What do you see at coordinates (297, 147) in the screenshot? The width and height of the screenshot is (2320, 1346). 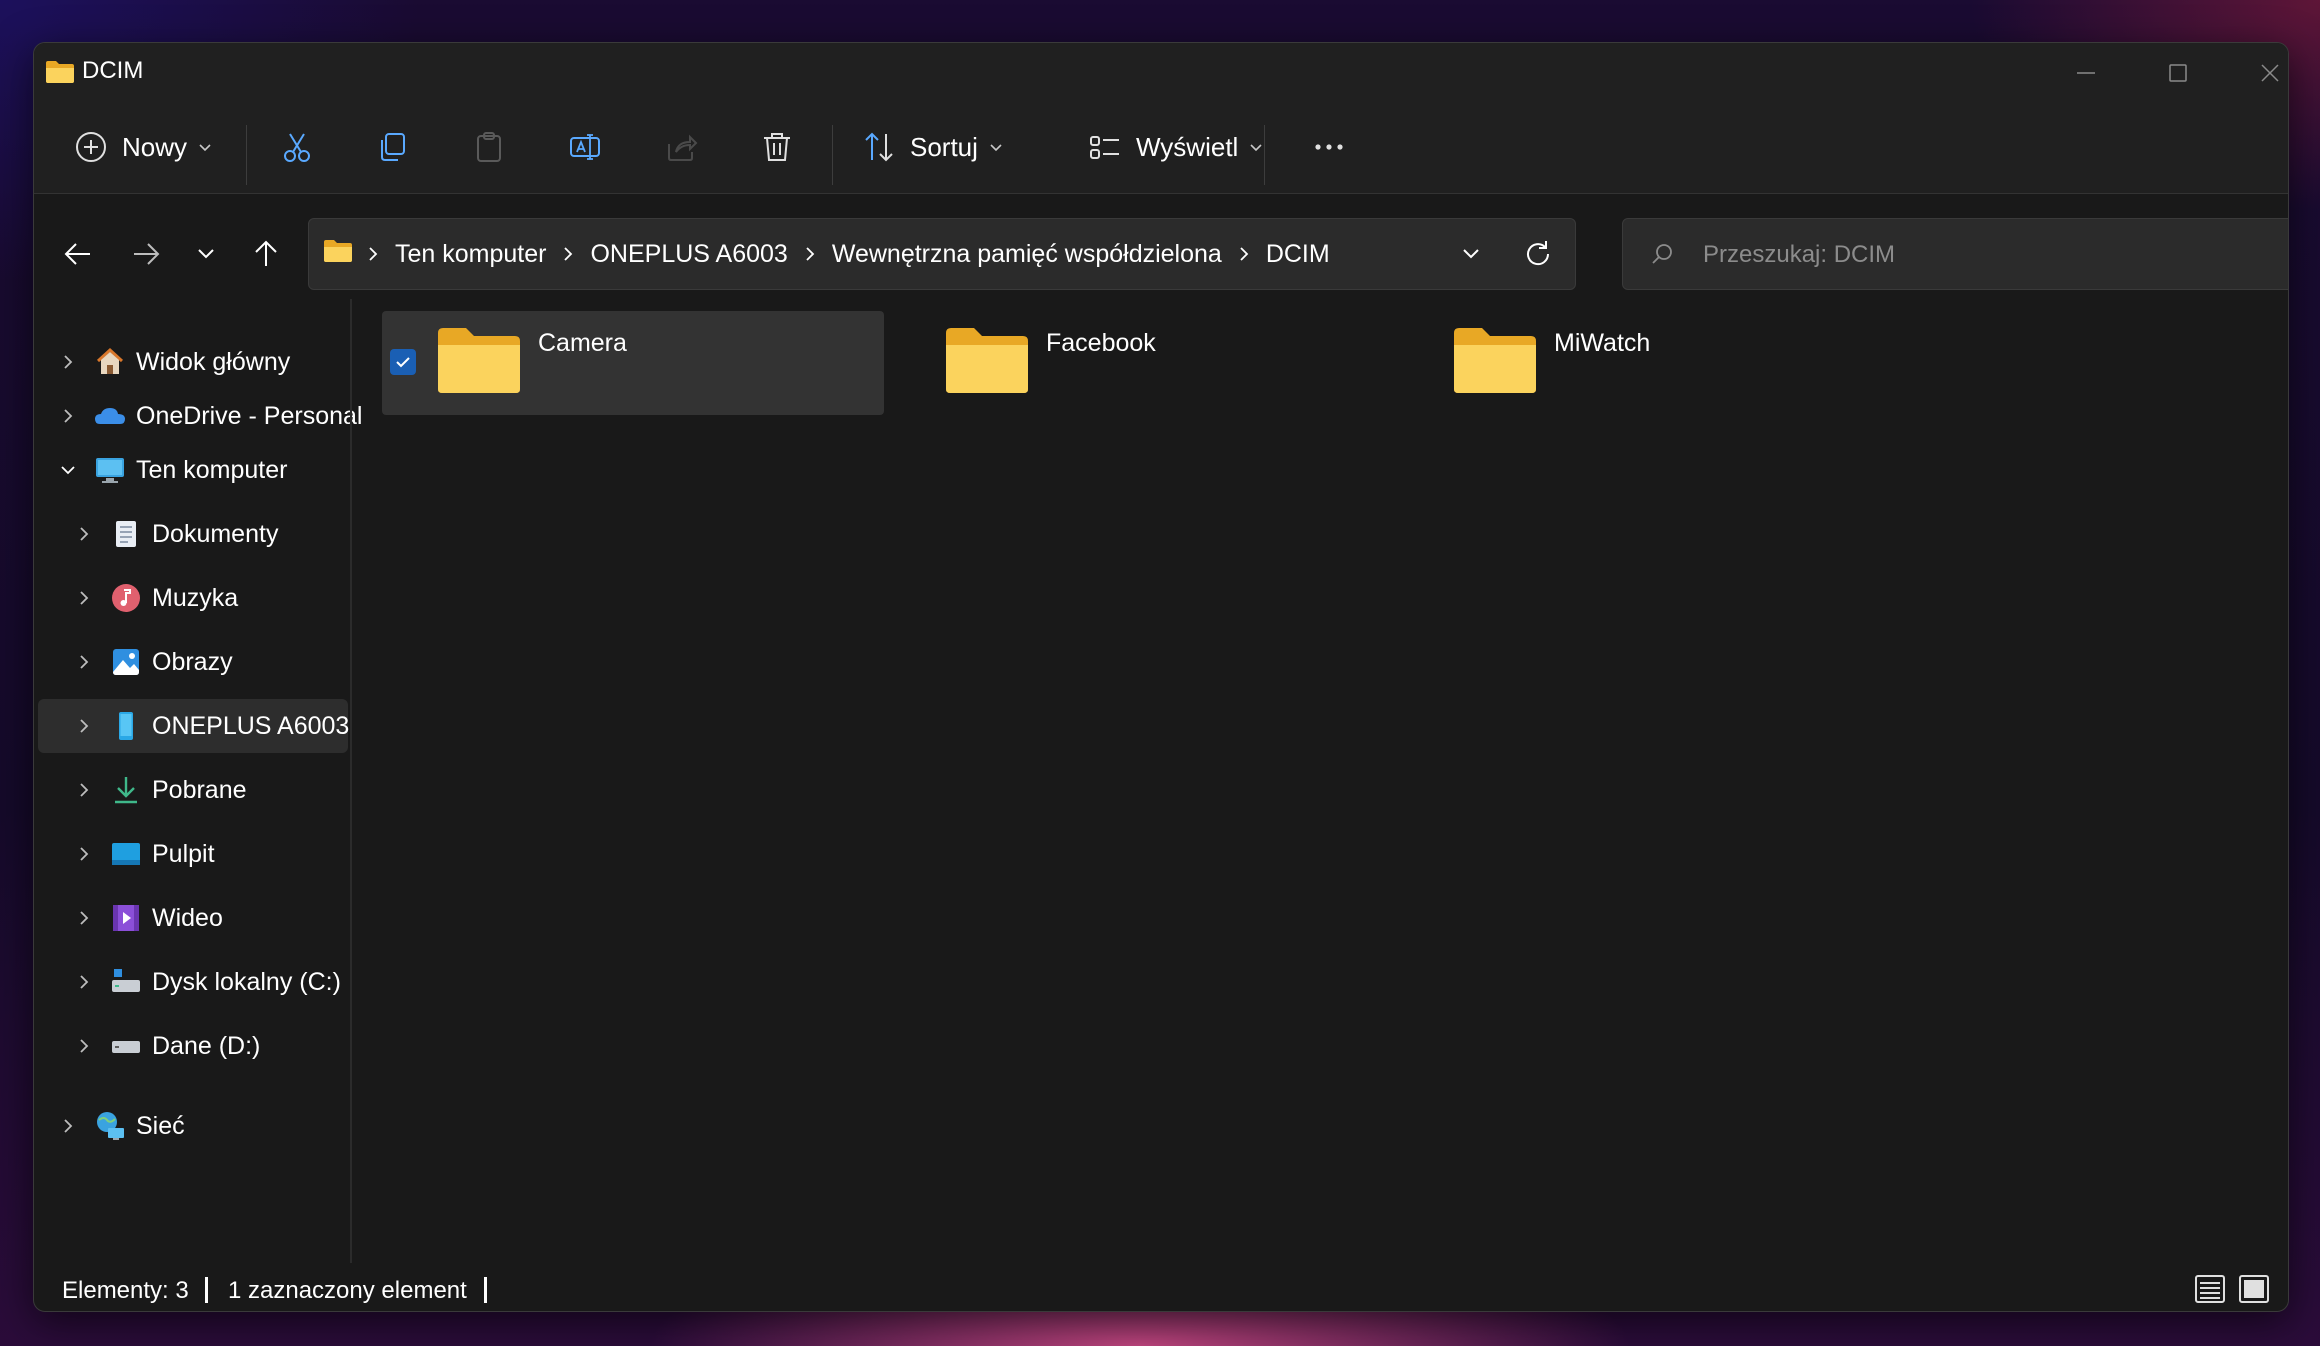 I see `cut-button` at bounding box center [297, 147].